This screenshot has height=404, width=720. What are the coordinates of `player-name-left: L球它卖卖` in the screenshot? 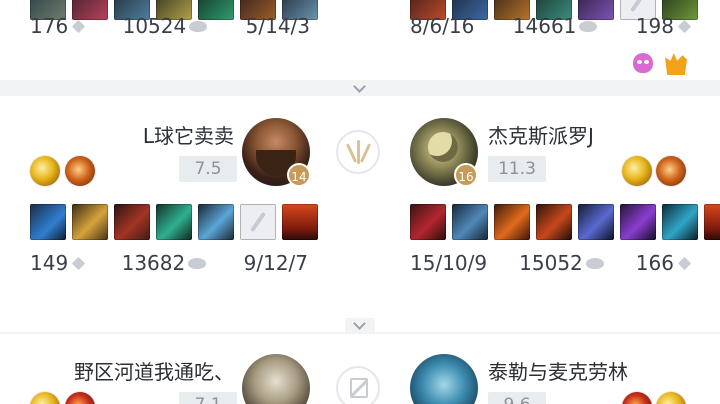 It's located at (188, 134).